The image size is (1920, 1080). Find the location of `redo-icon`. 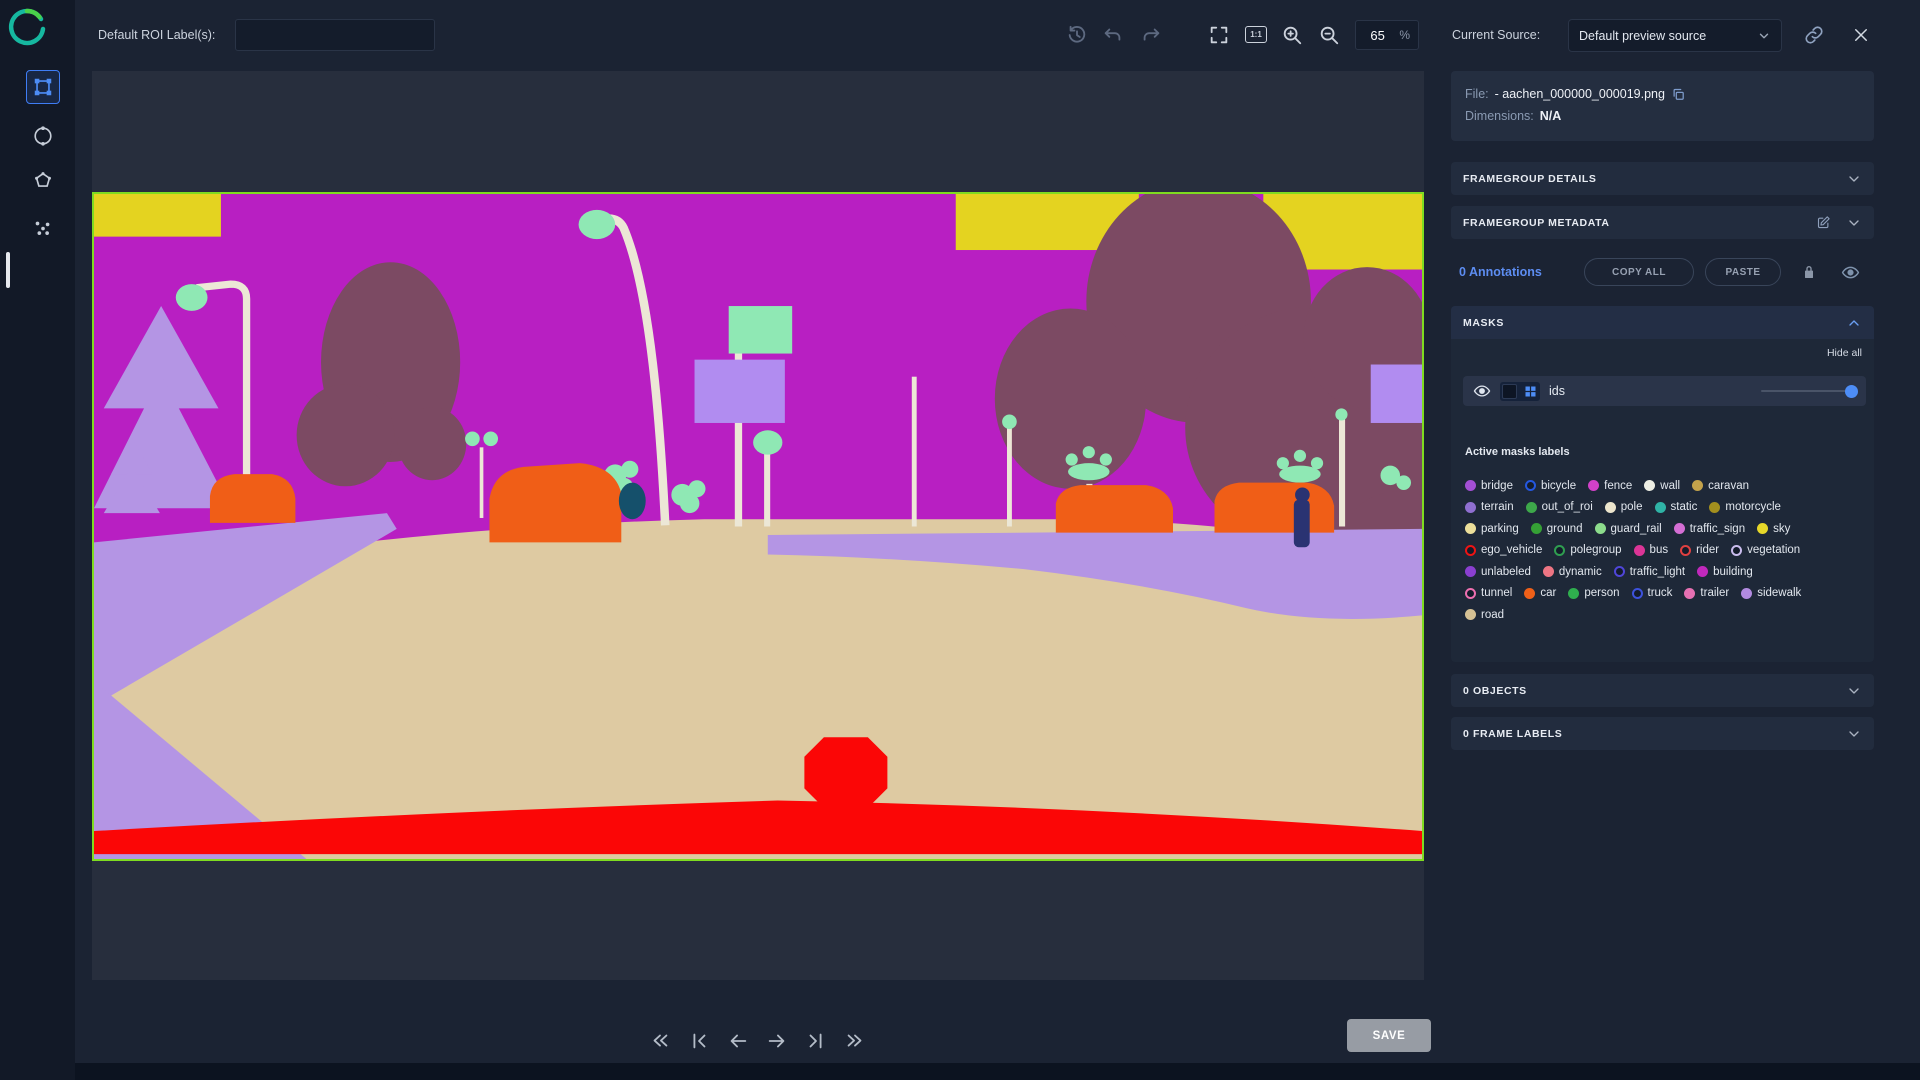

redo-icon is located at coordinates (1152, 35).